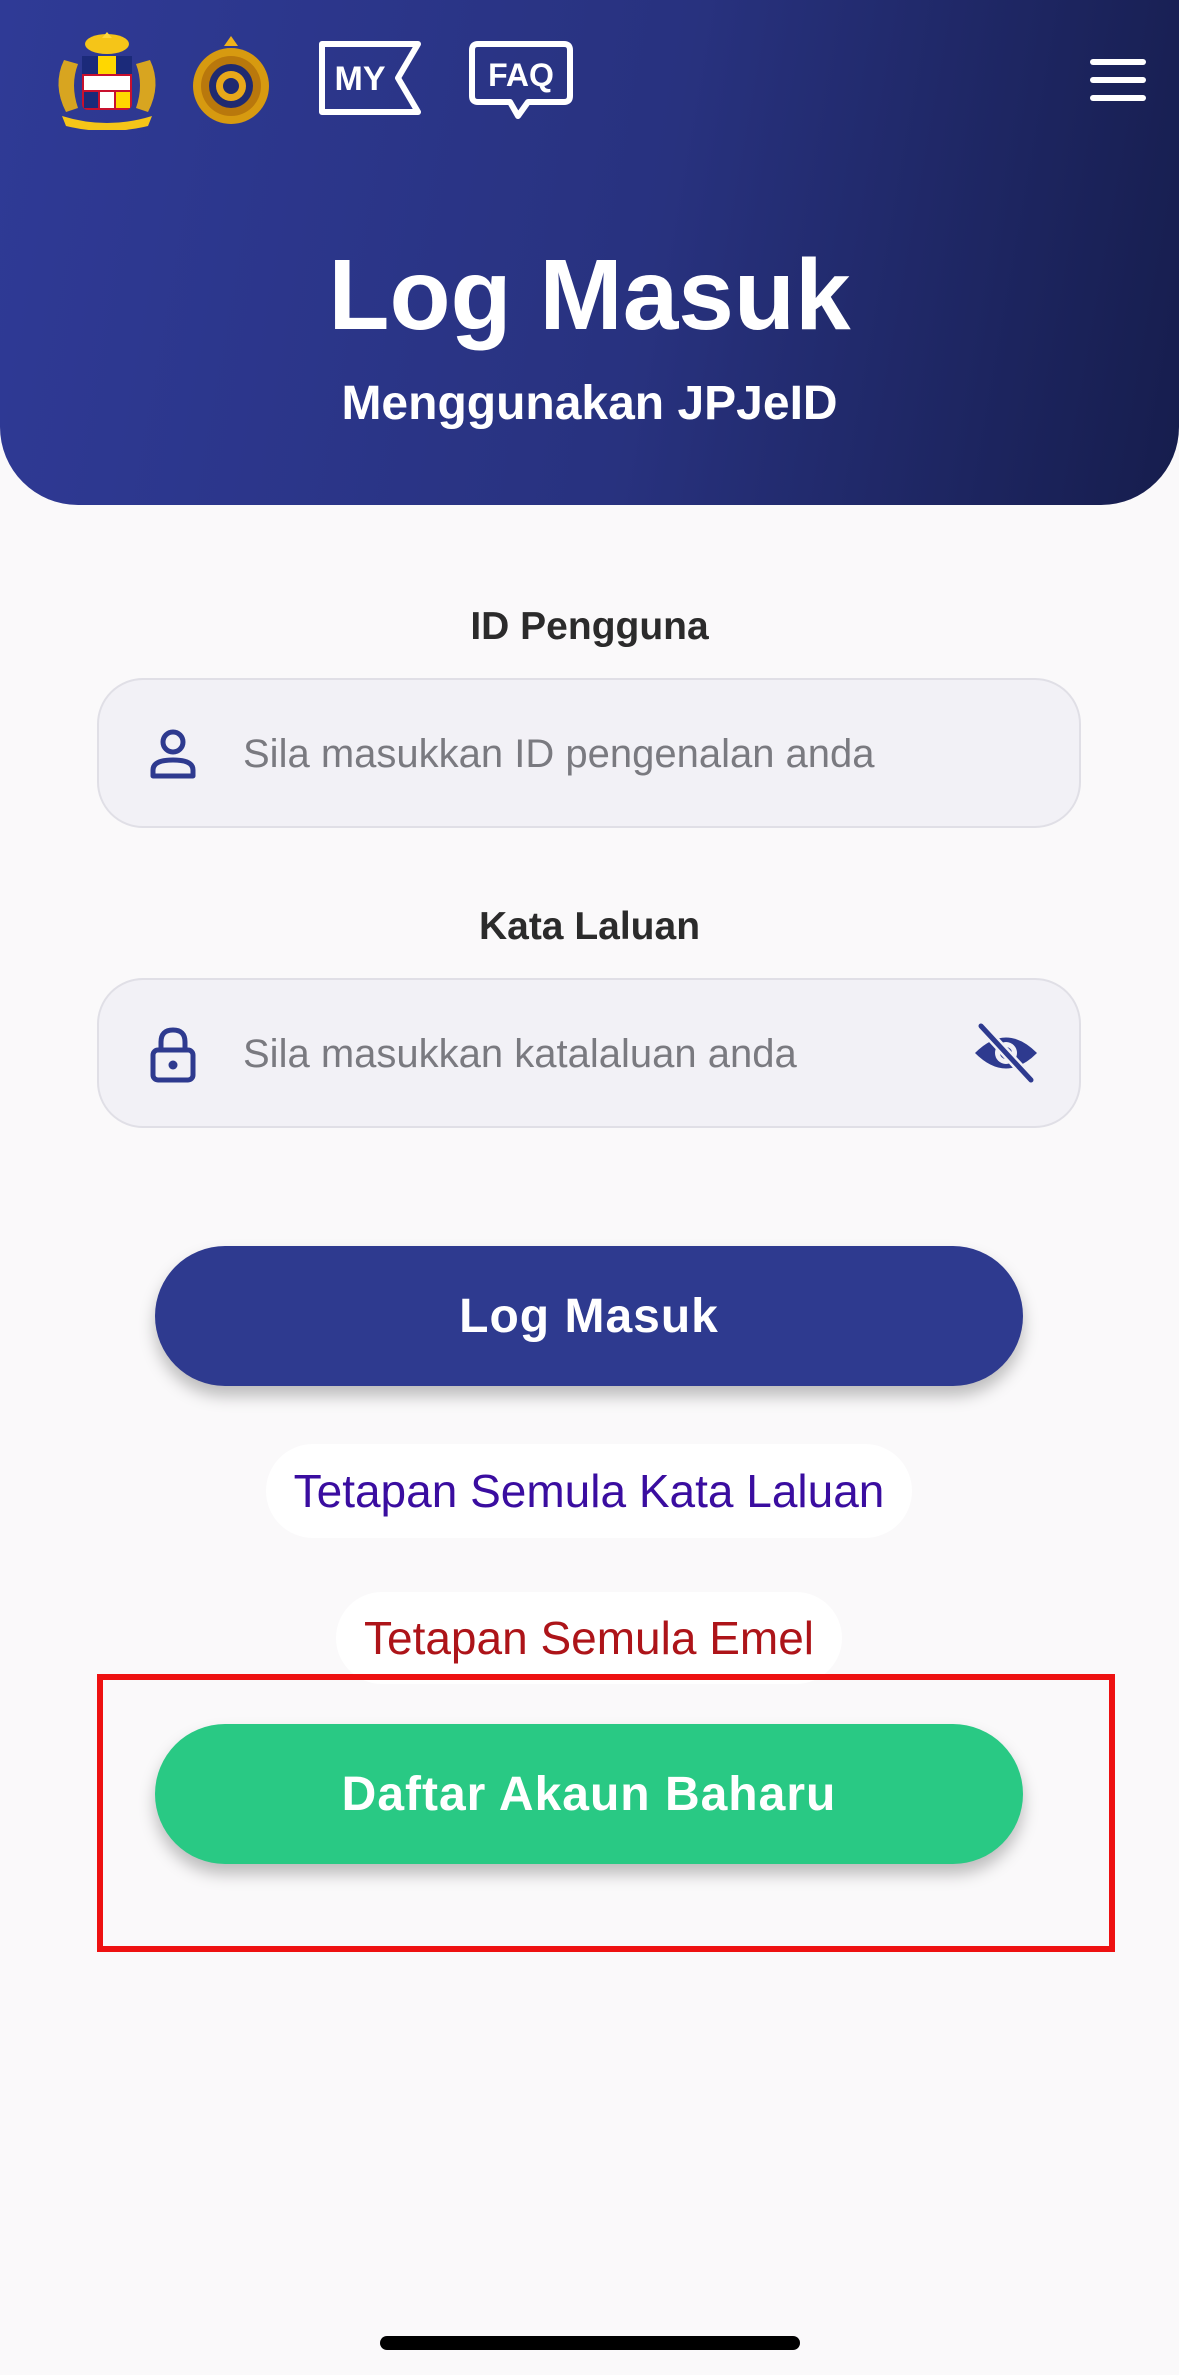 The image size is (1179, 2375). I want to click on user-id-label: ID Pengguna, so click(589, 626).